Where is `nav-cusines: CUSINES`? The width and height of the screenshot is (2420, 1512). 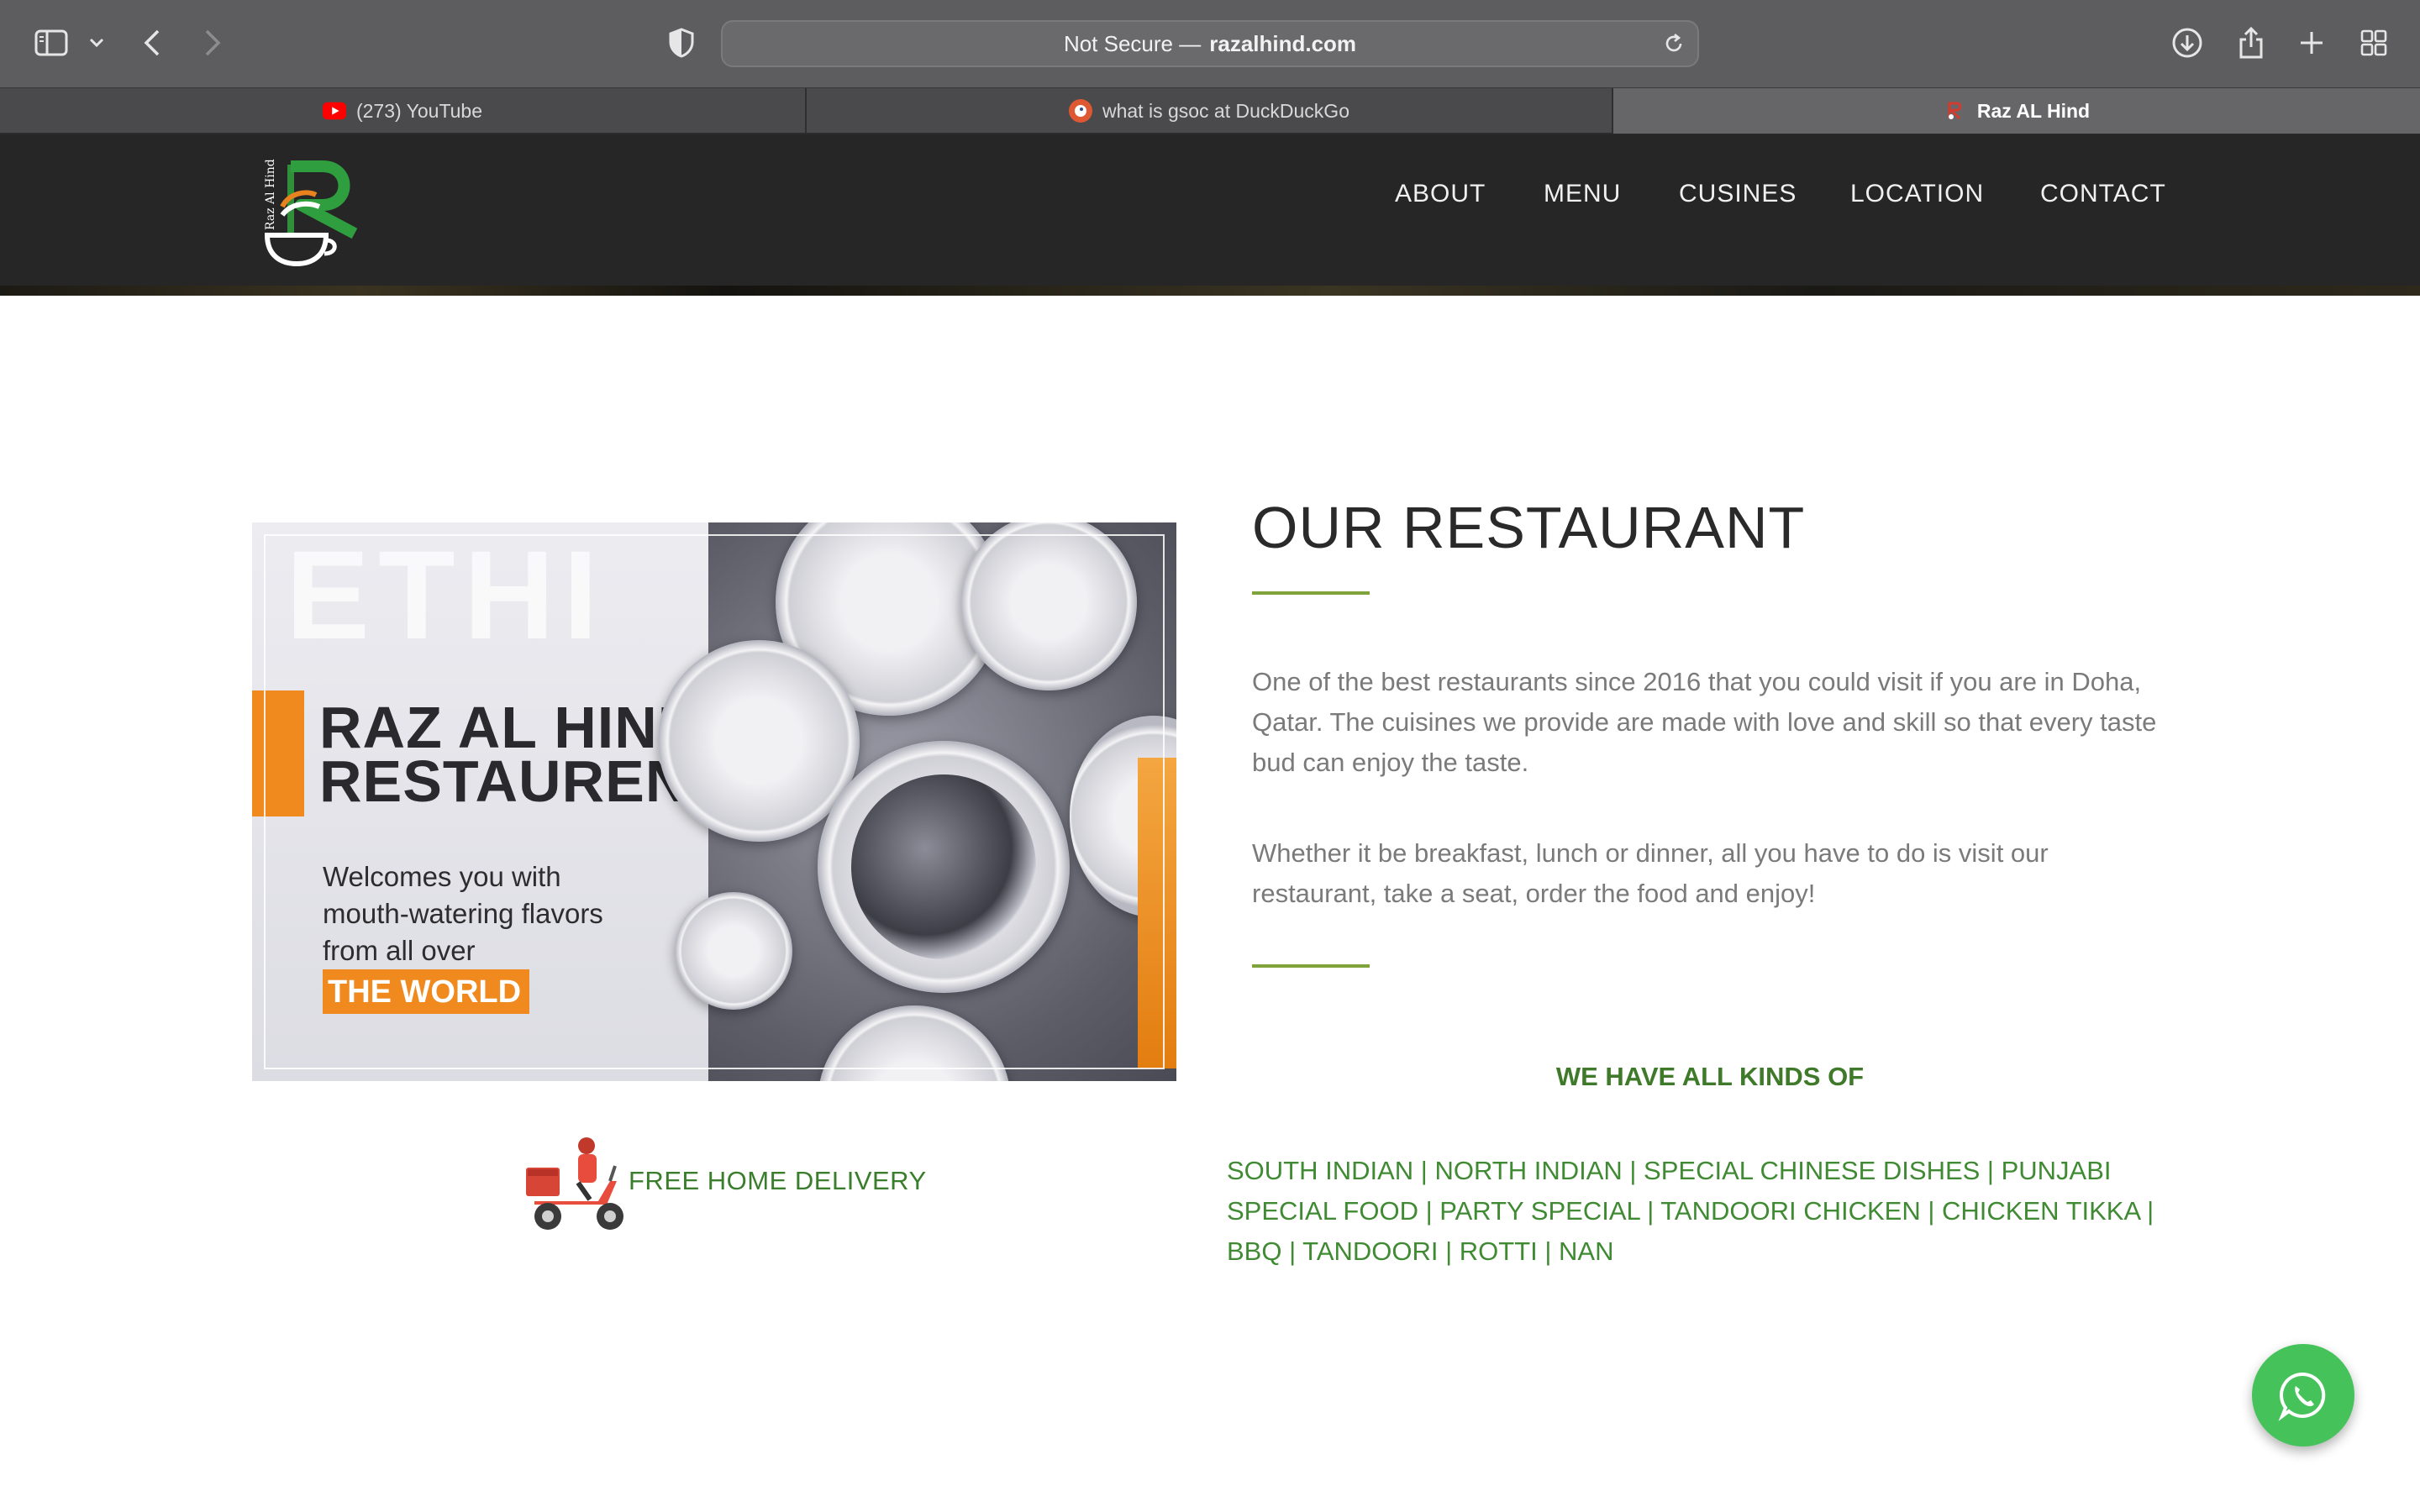 nav-cusines: CUSINES is located at coordinates (1738, 194).